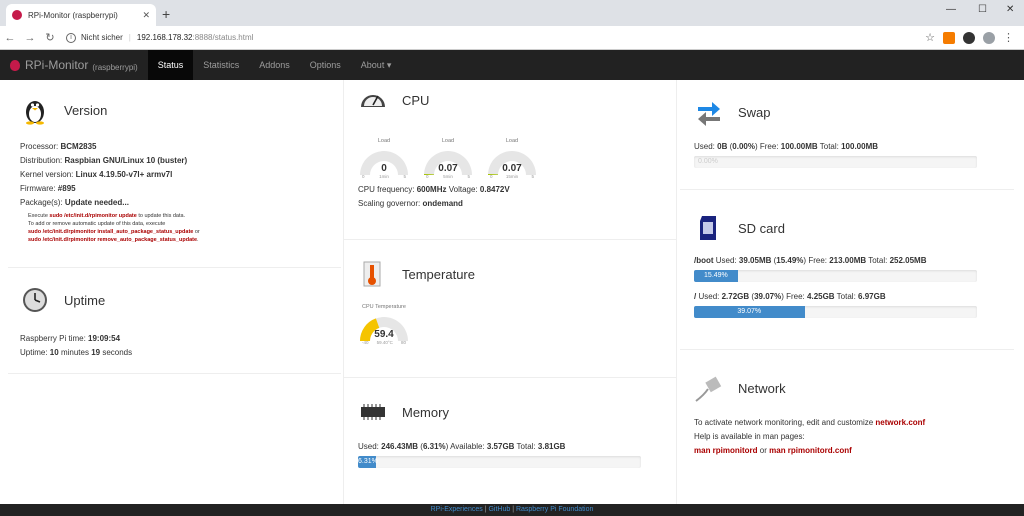 The width and height of the screenshot is (1024, 516). I want to click on url-path: :8888/status.html, so click(223, 37).